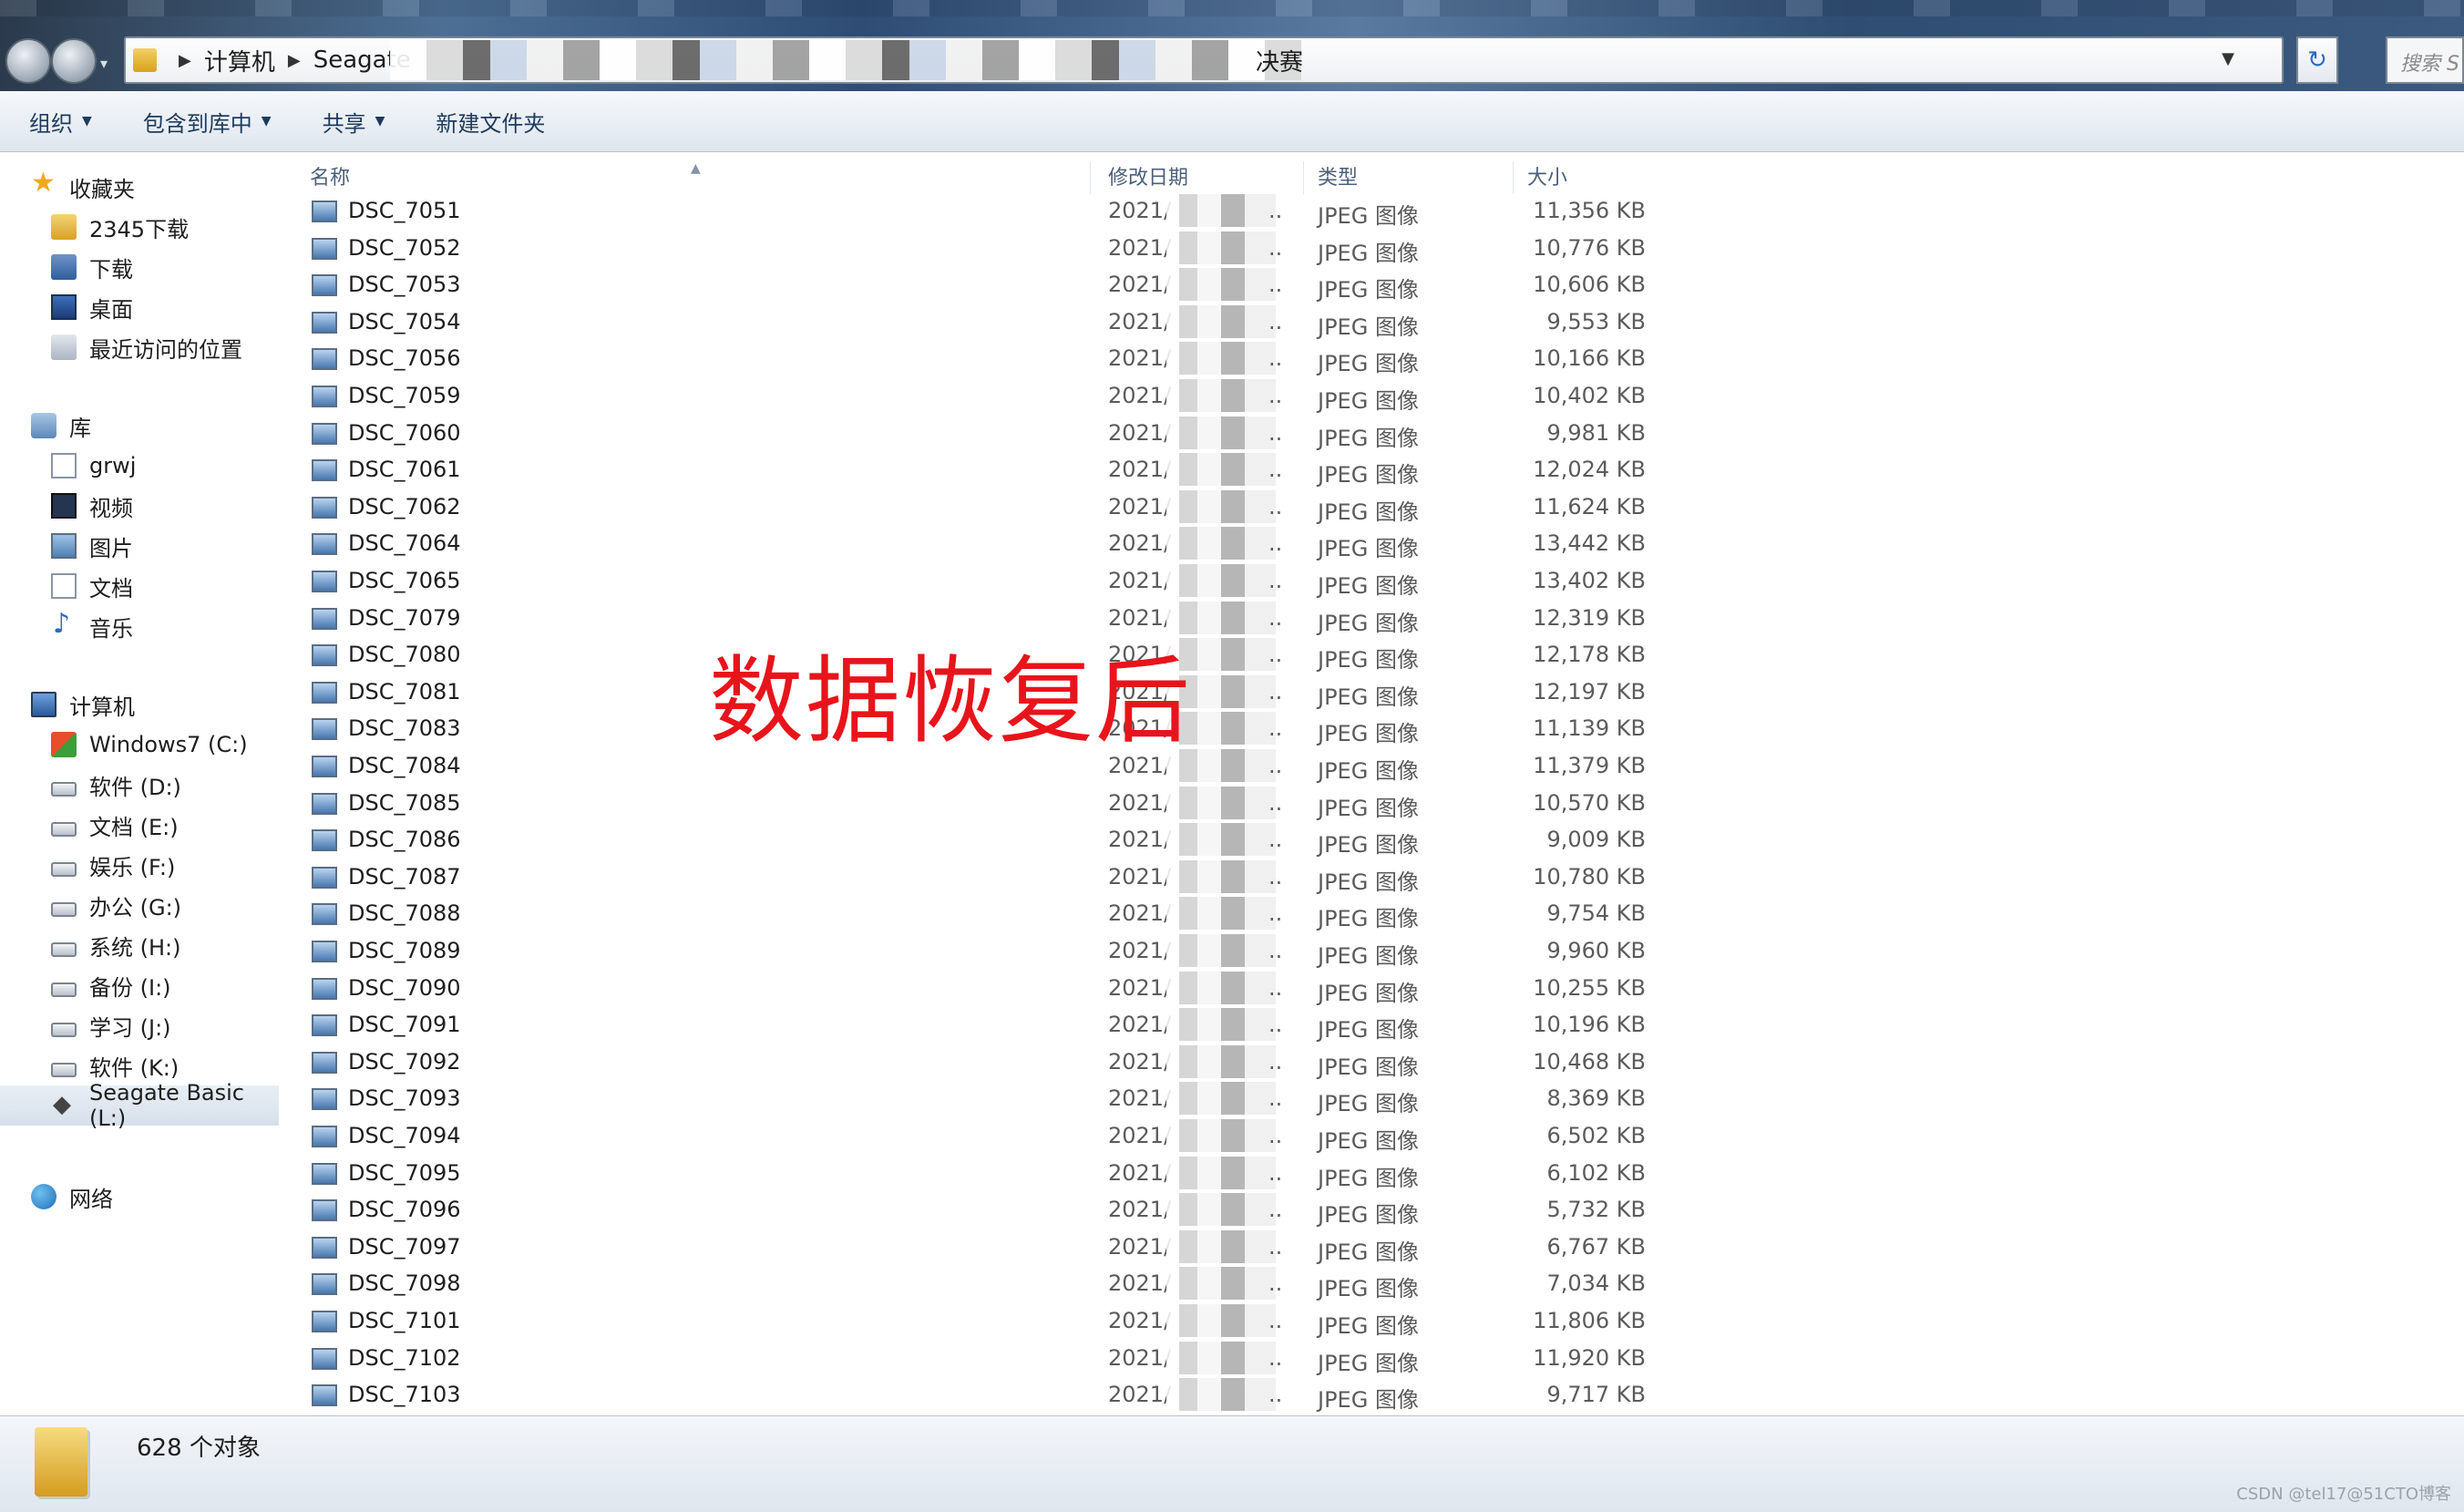  I want to click on sidebar-item-label: Windows7 (C:), so click(168, 745).